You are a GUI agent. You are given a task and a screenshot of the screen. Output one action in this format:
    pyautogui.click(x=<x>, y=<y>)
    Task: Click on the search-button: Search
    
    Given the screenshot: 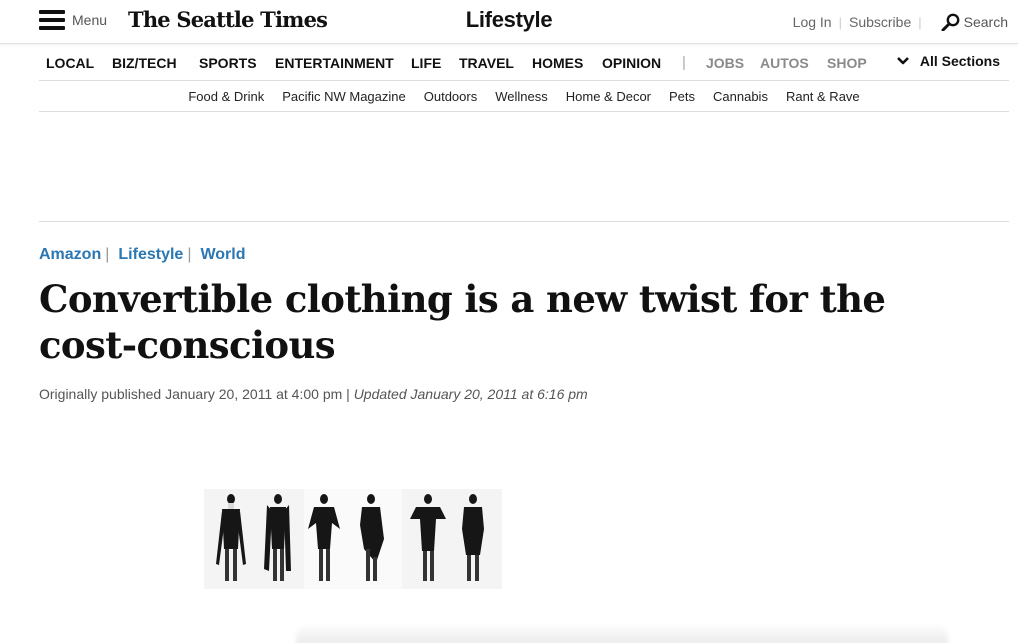 What is the action you would take?
    pyautogui.click(x=974, y=22)
    